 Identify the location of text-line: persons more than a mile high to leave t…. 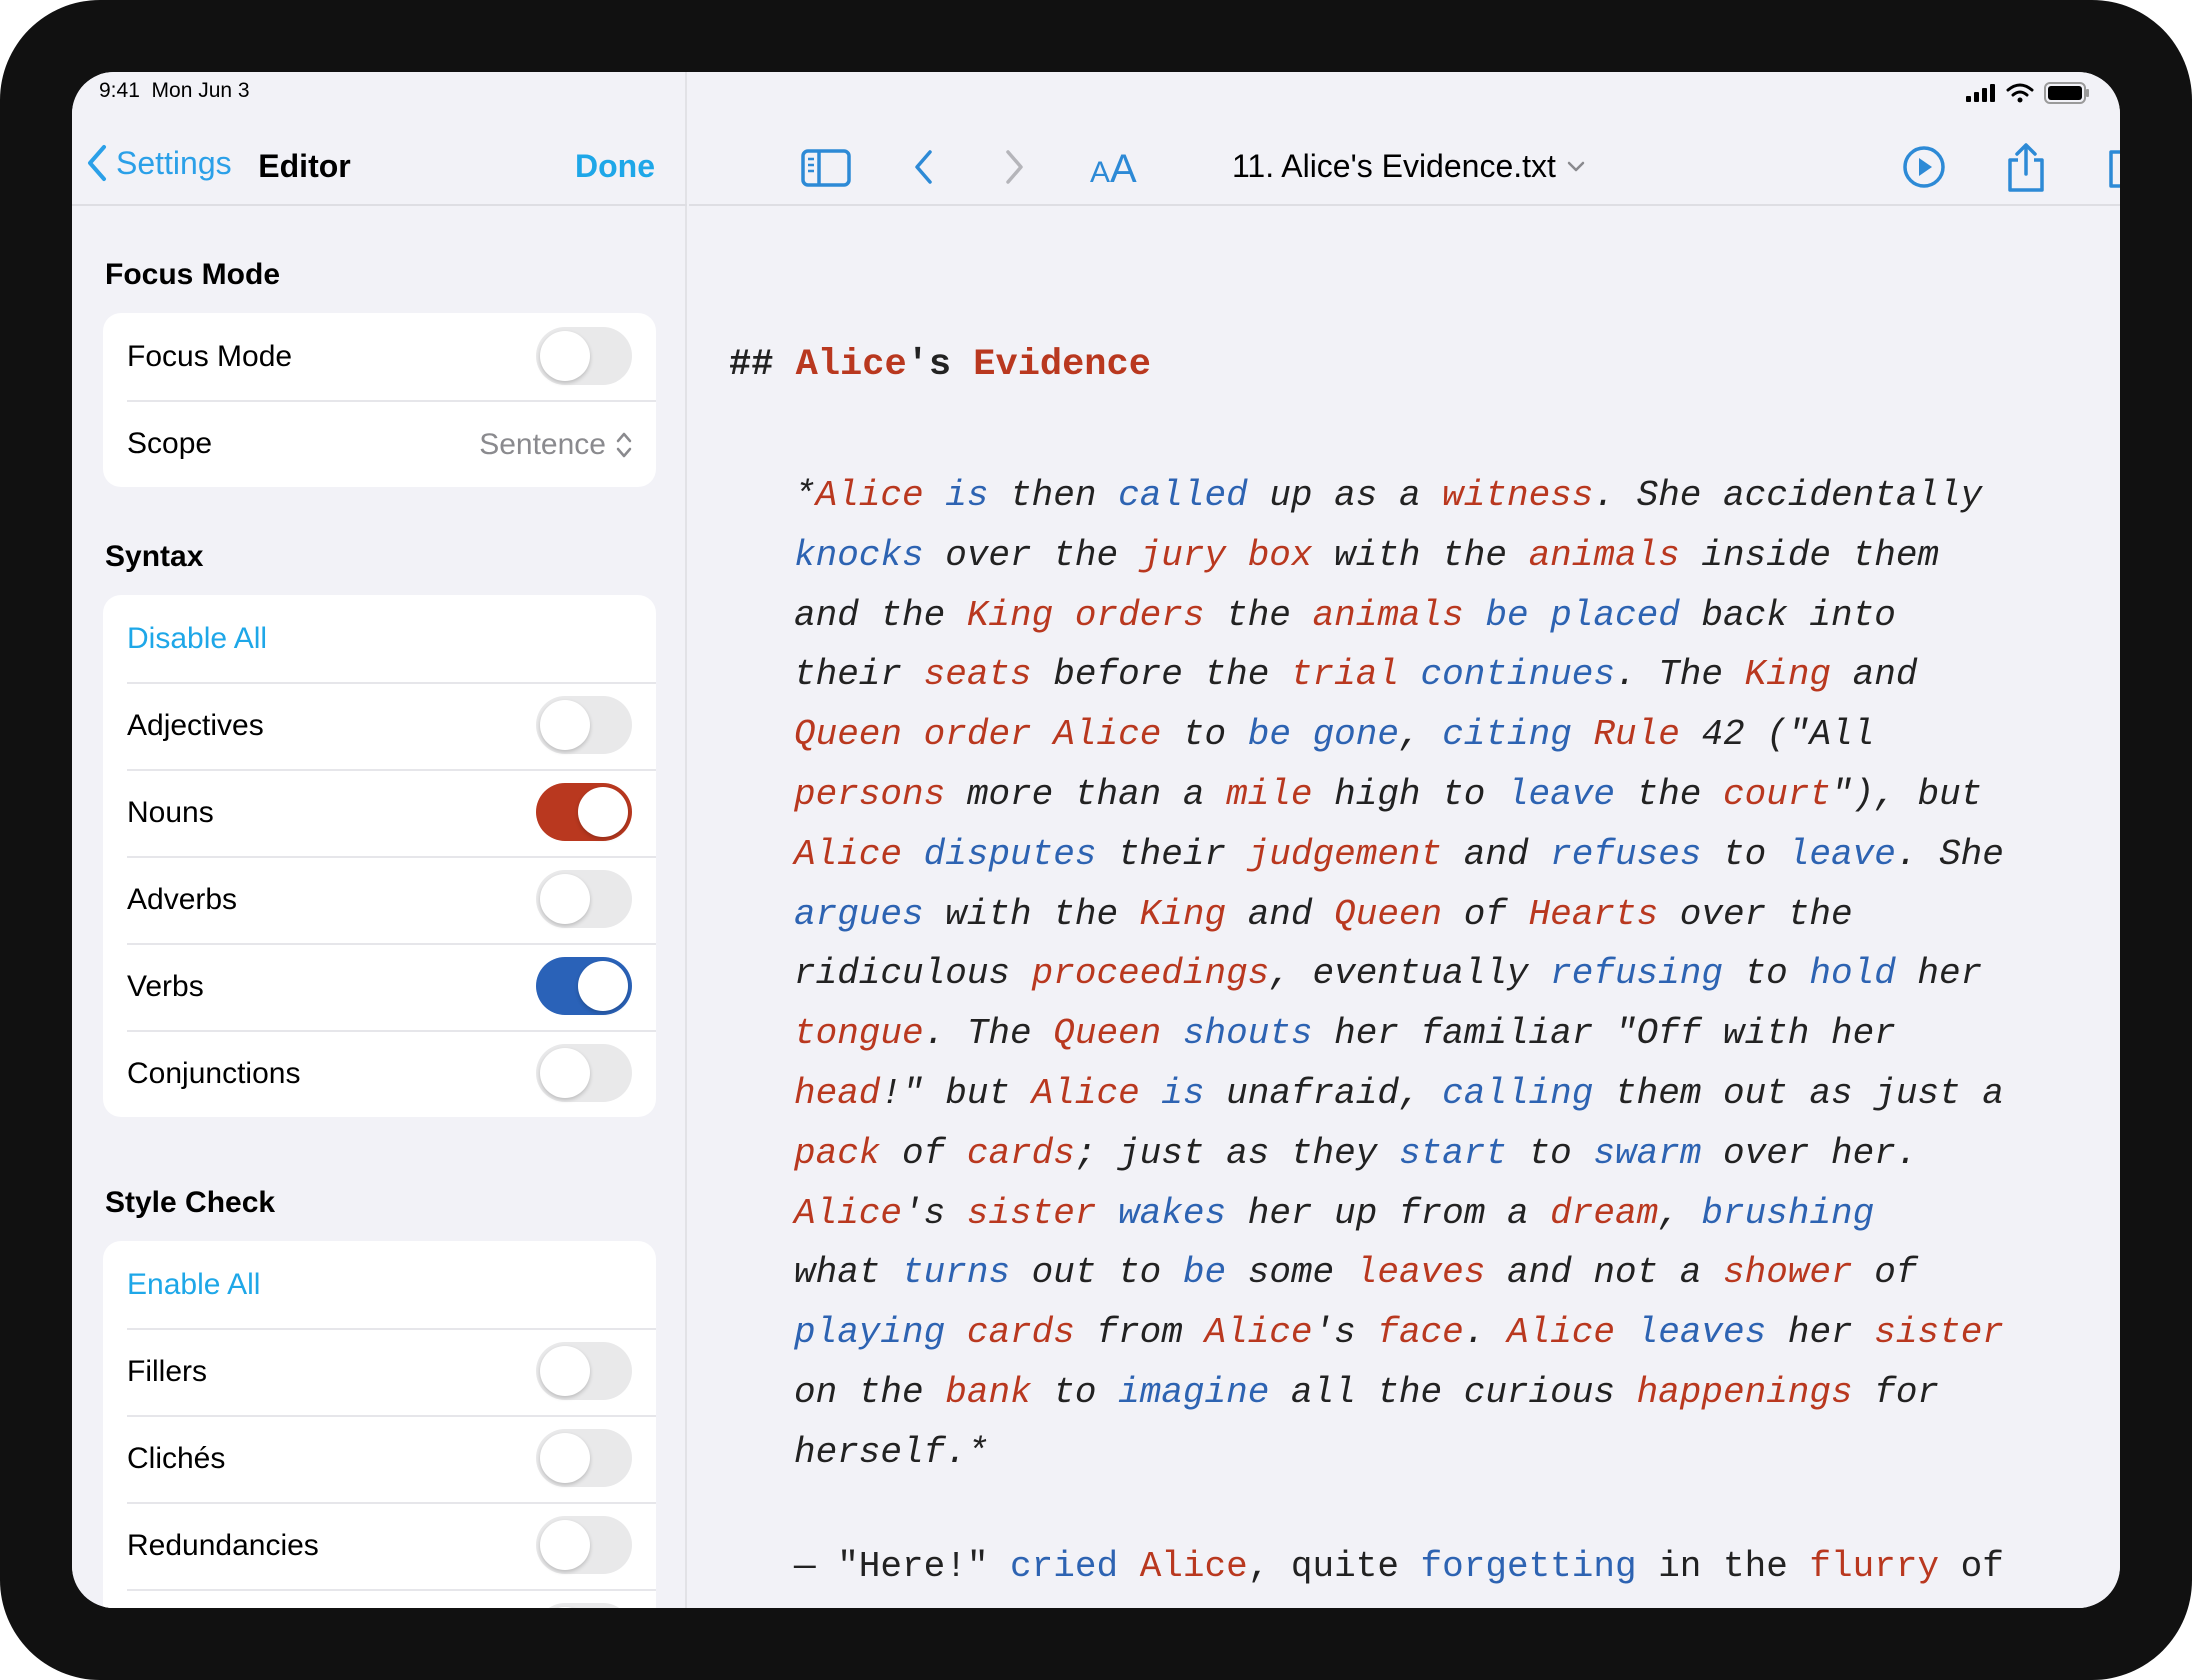
(1457, 795).